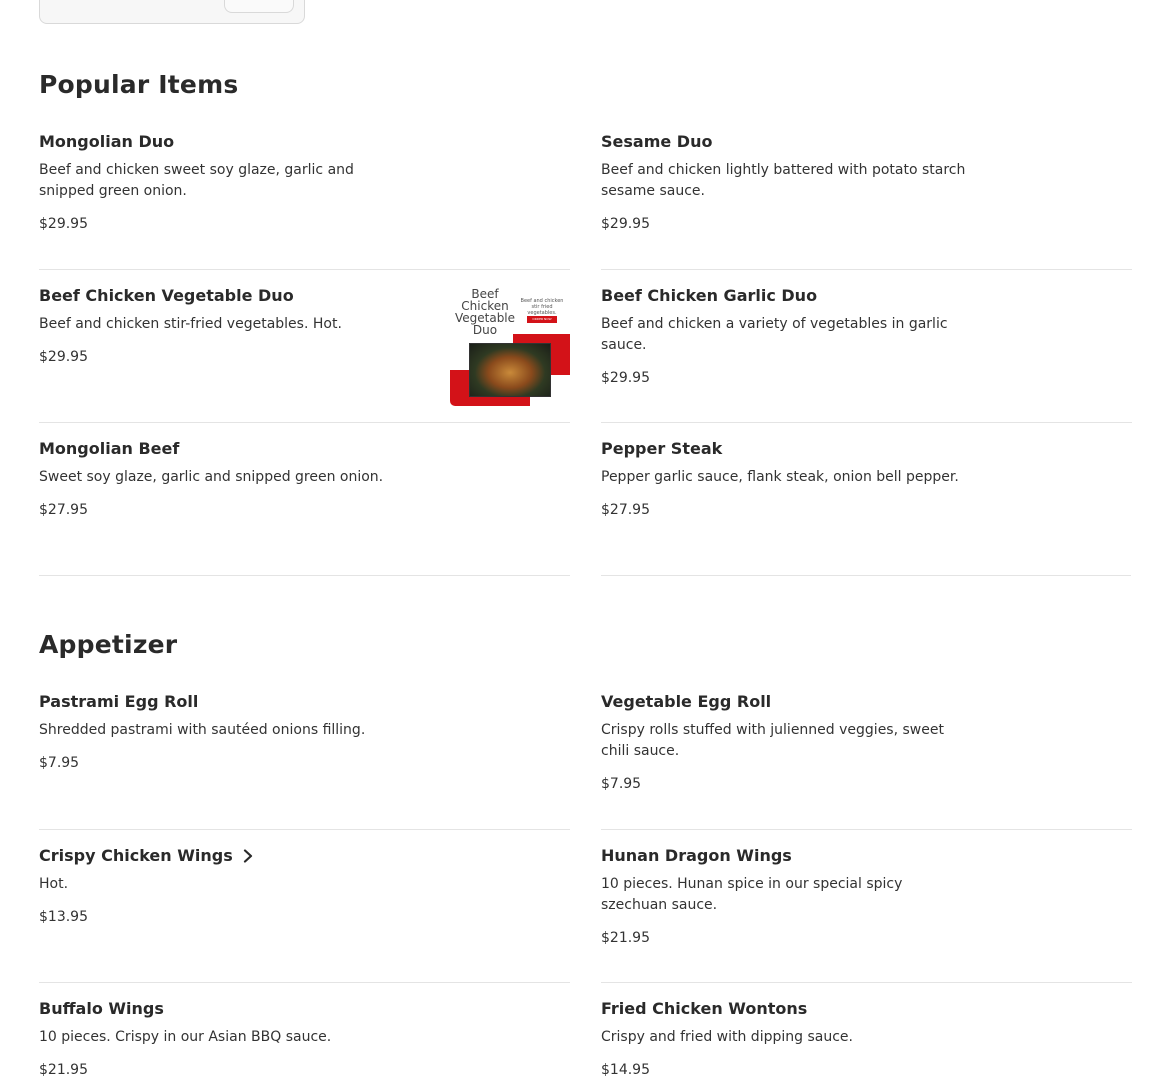  I want to click on previous-card-button, so click(259, 6).